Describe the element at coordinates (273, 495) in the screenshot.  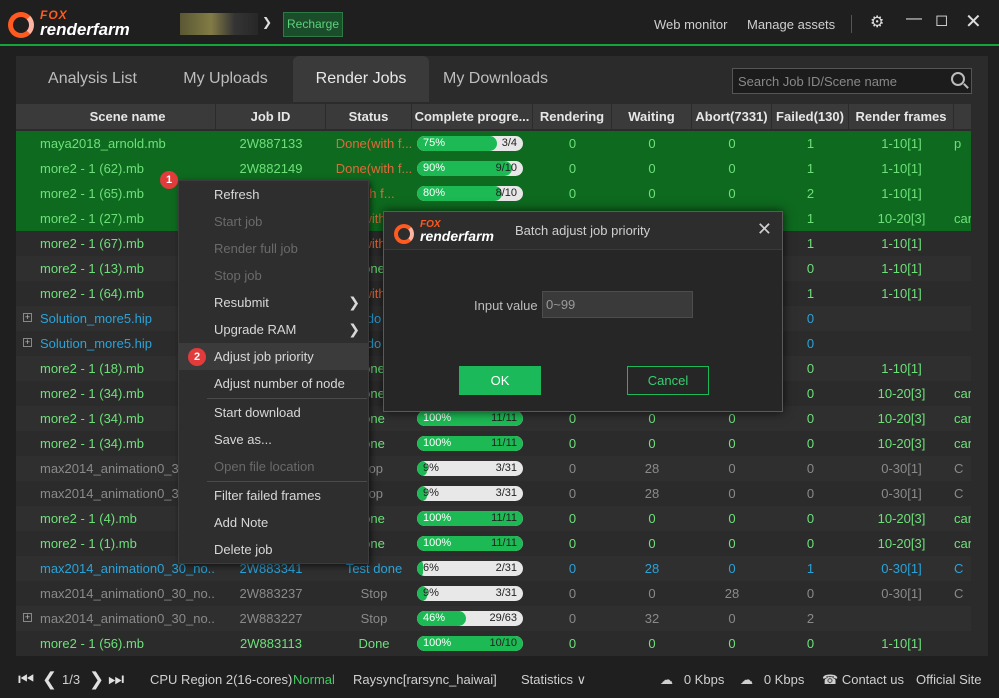
I see `menu-filter-failed-frames: Filter failed frames` at that location.